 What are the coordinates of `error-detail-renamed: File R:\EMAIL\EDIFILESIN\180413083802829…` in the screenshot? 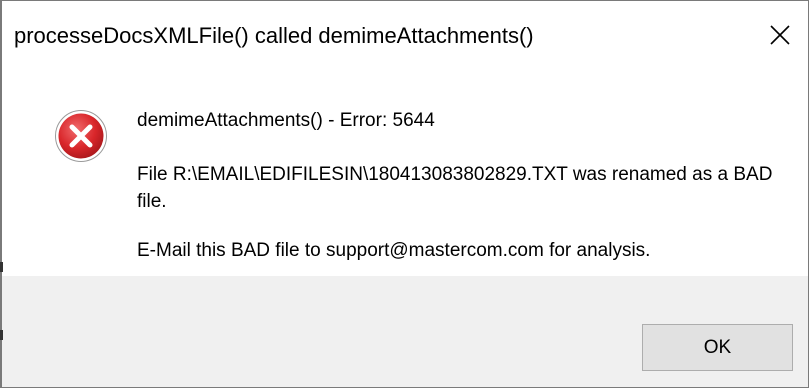 It's located at (455, 188).